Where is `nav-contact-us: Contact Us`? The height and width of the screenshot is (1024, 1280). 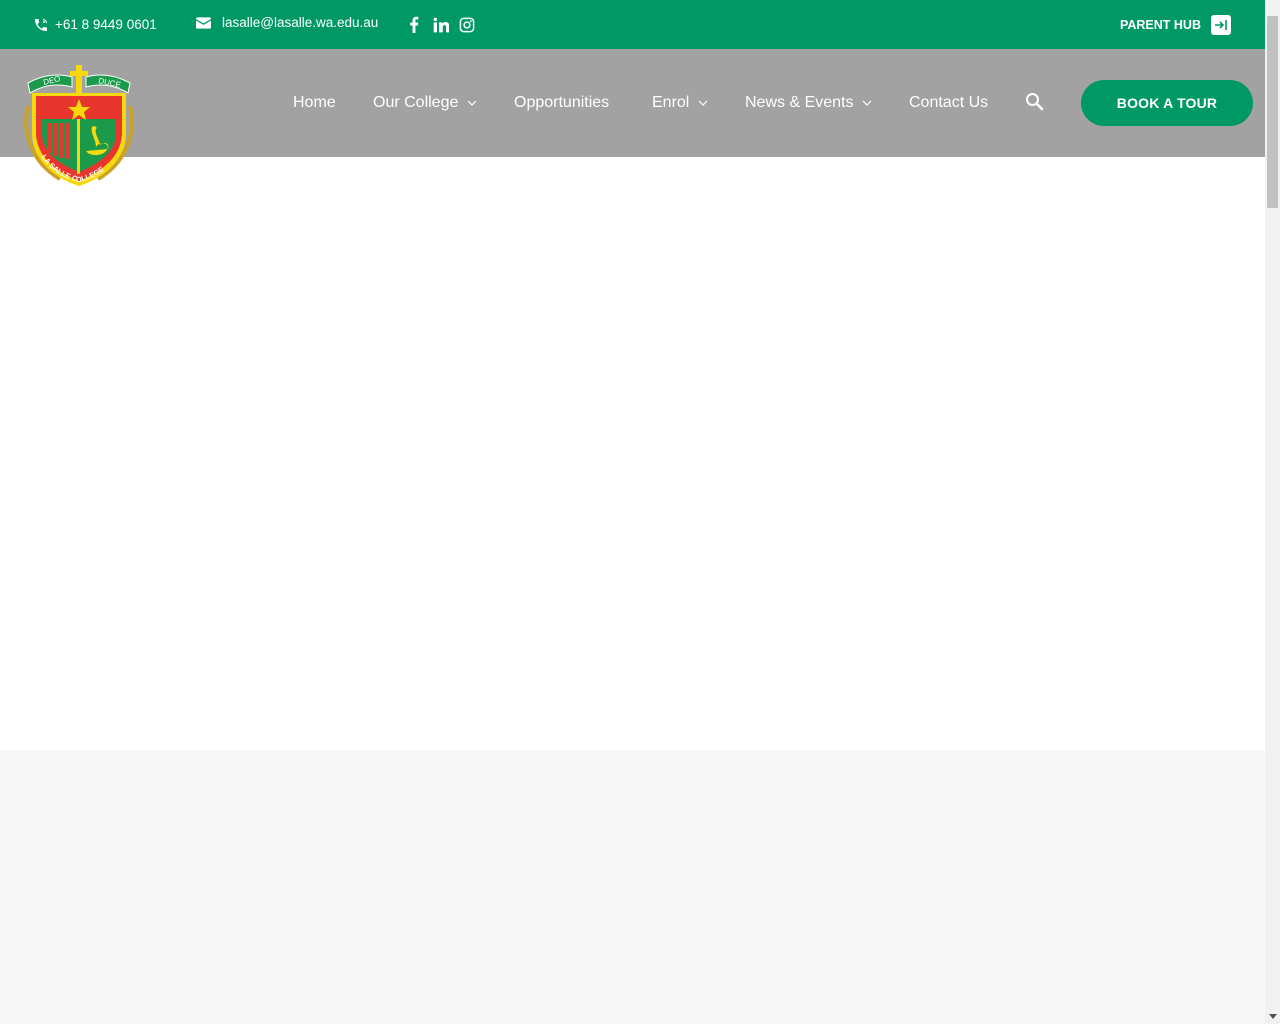 nav-contact-us: Contact Us is located at coordinates (948, 103).